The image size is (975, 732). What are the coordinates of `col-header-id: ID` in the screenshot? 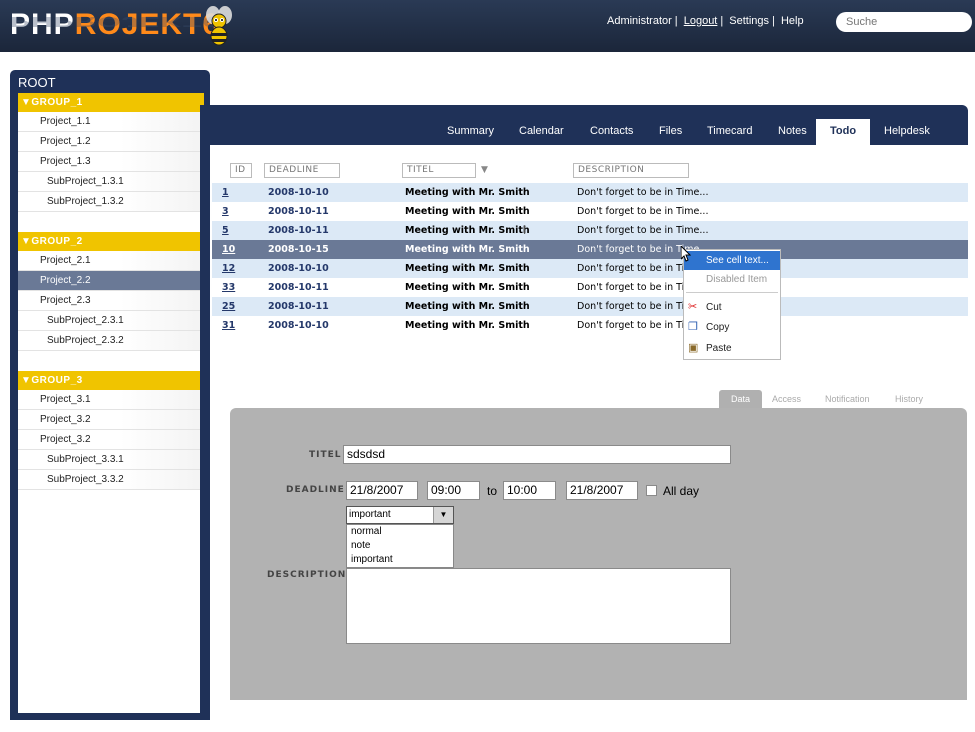 It's located at (241, 170).